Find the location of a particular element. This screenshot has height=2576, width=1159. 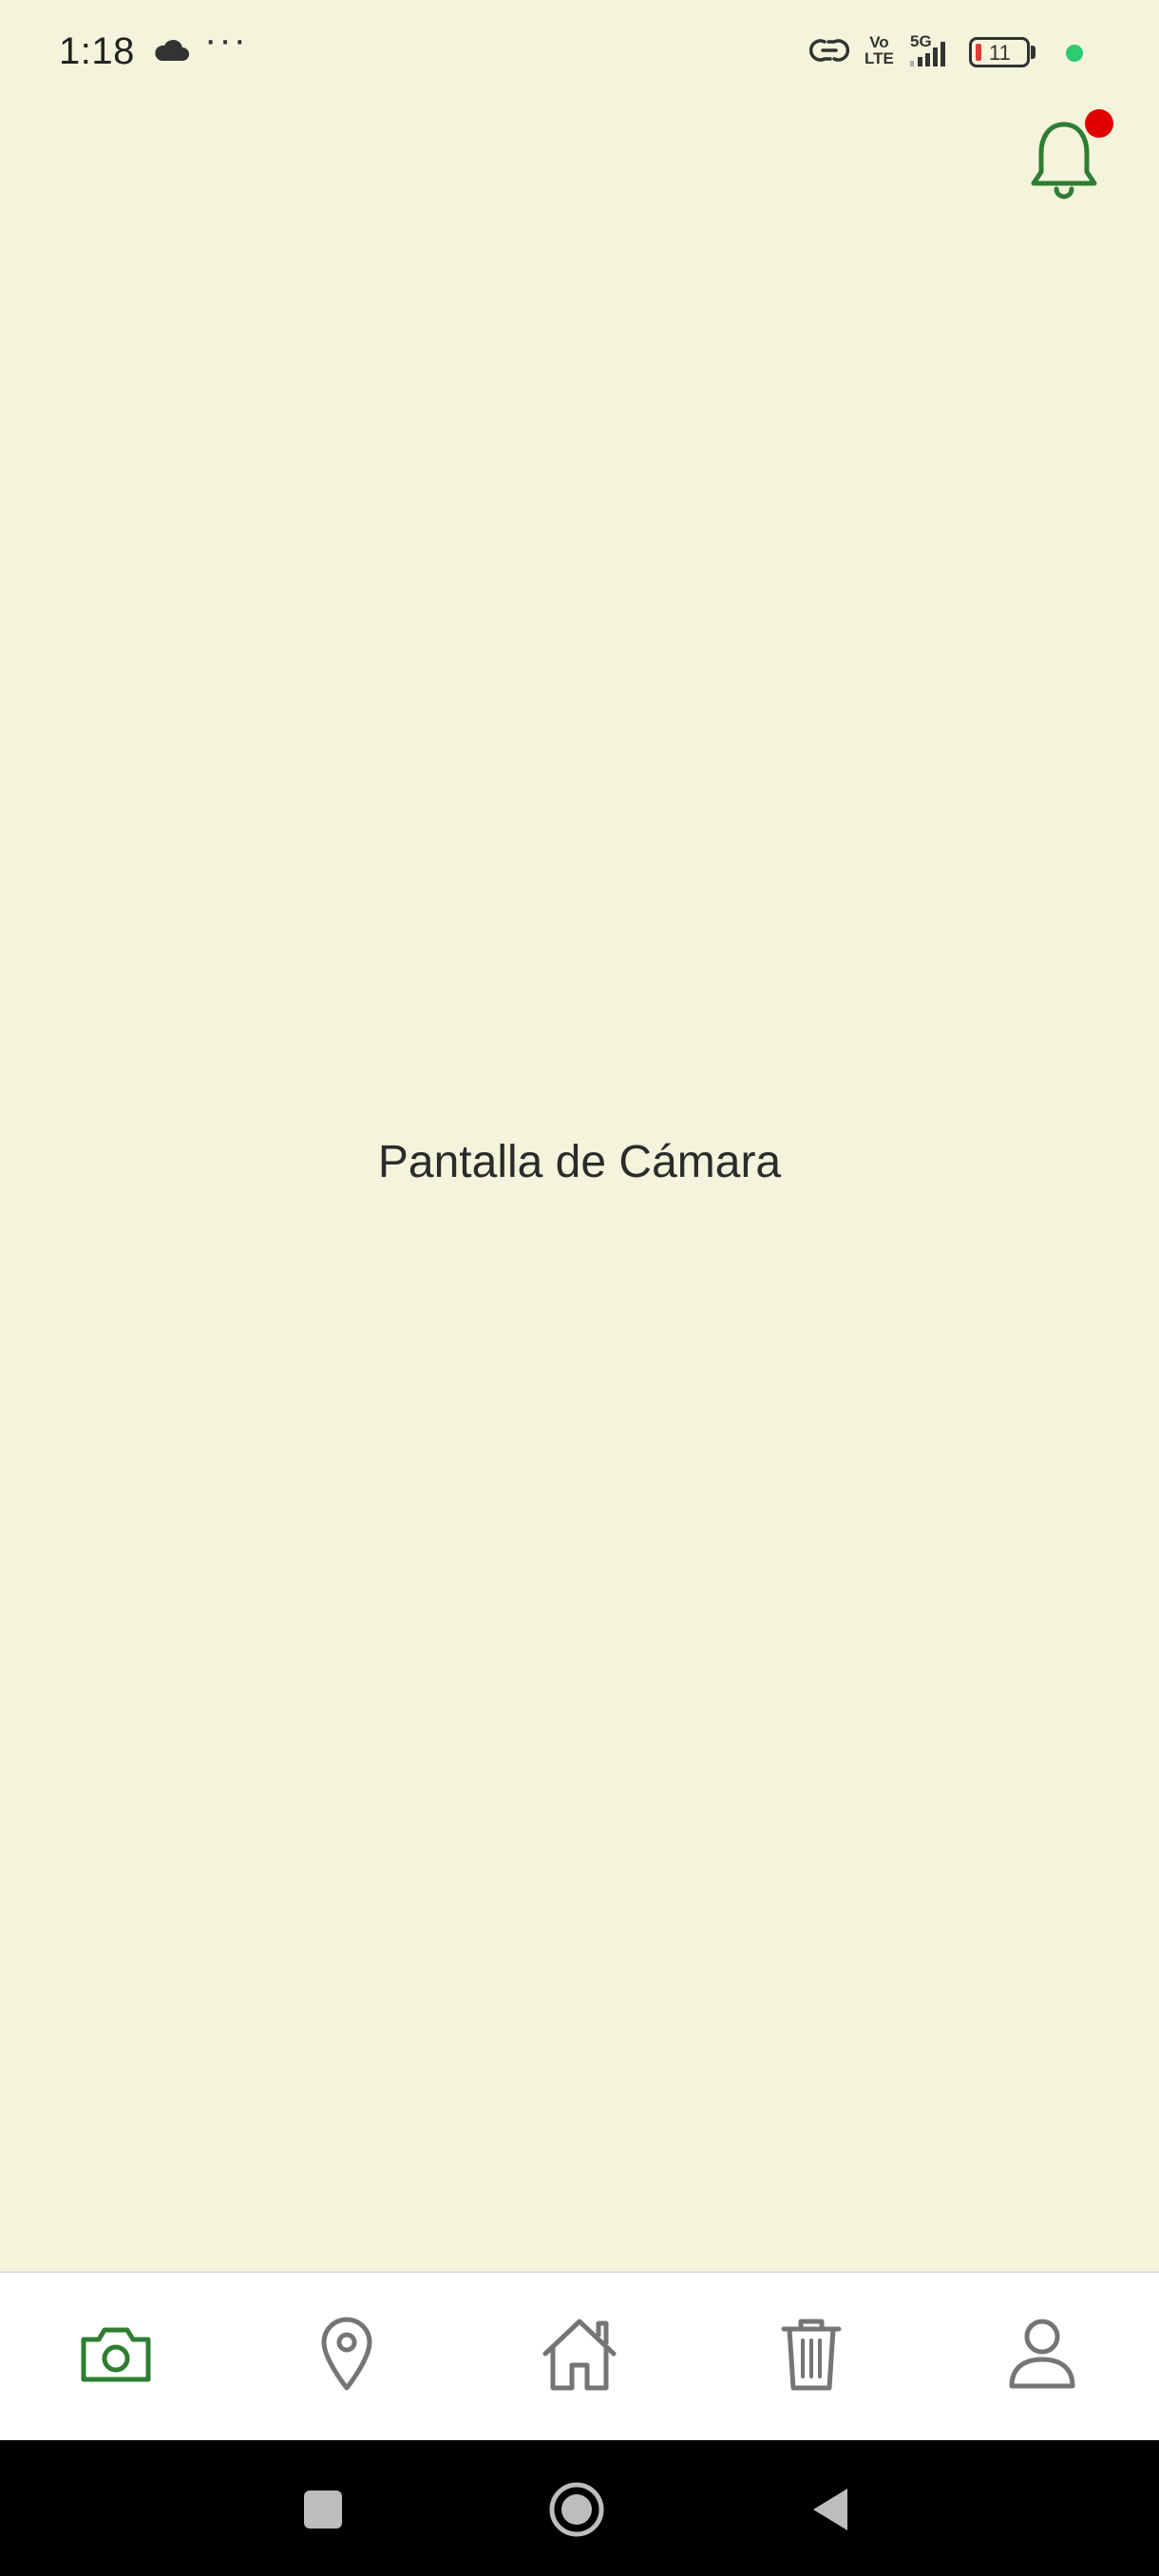

user-icon is located at coordinates (1042, 2354).